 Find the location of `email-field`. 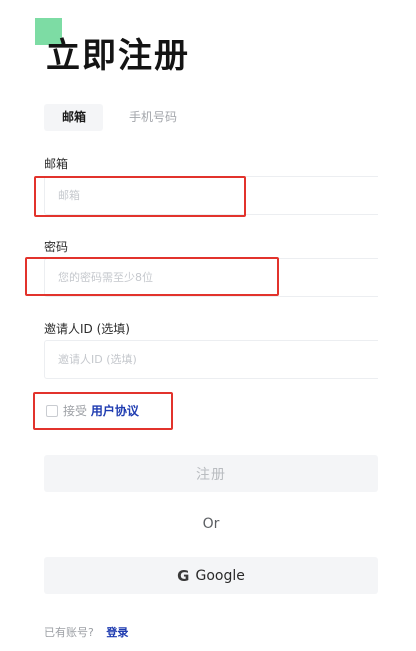

email-field is located at coordinates (211, 195).